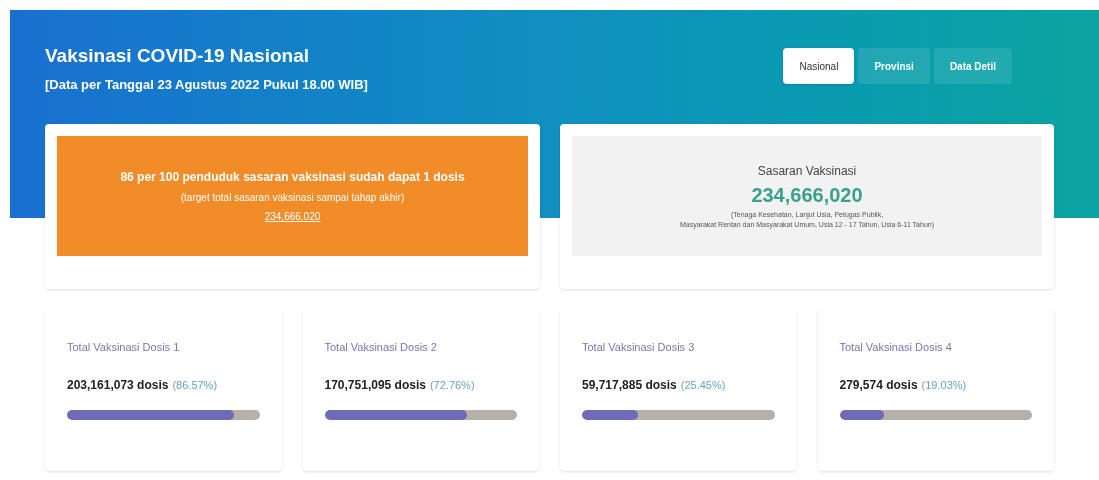  Describe the element at coordinates (292, 217) in the screenshot. I see `progress-target: 234,666,020` at that location.